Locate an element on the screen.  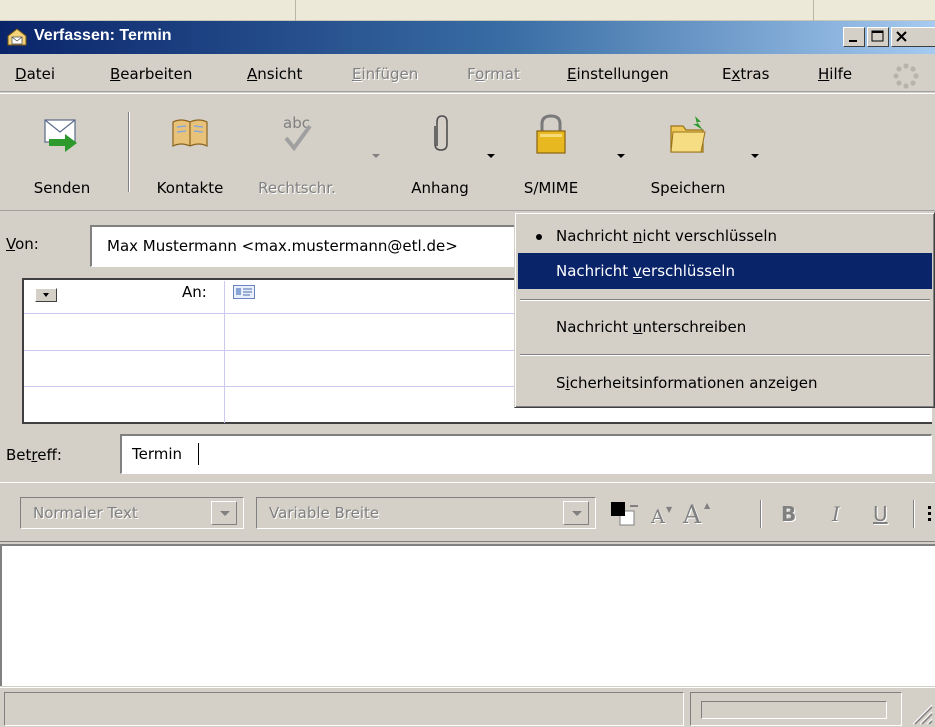
menu-ansicht: Ansicht is located at coordinates (274, 74).